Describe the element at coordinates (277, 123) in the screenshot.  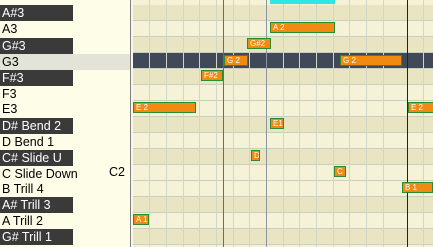
I see `note-e1: E1` at that location.